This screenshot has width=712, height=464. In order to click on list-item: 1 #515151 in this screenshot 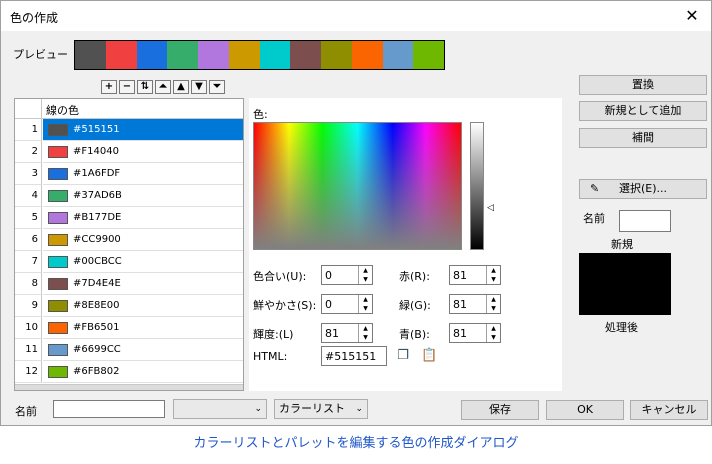, I will do `click(129, 130)`.